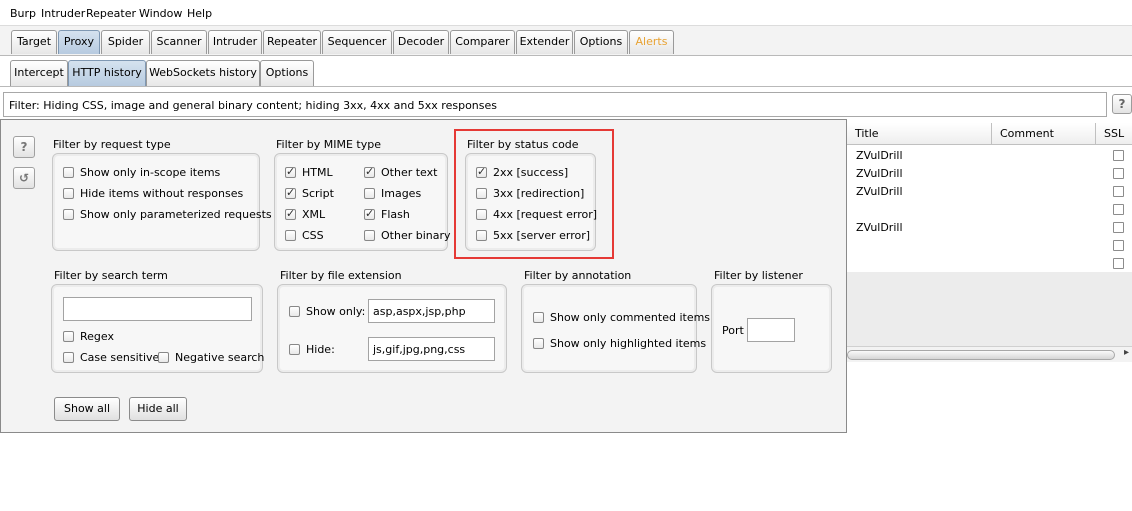  Describe the element at coordinates (421, 42) in the screenshot. I see `tab-decoder: Decoder` at that location.